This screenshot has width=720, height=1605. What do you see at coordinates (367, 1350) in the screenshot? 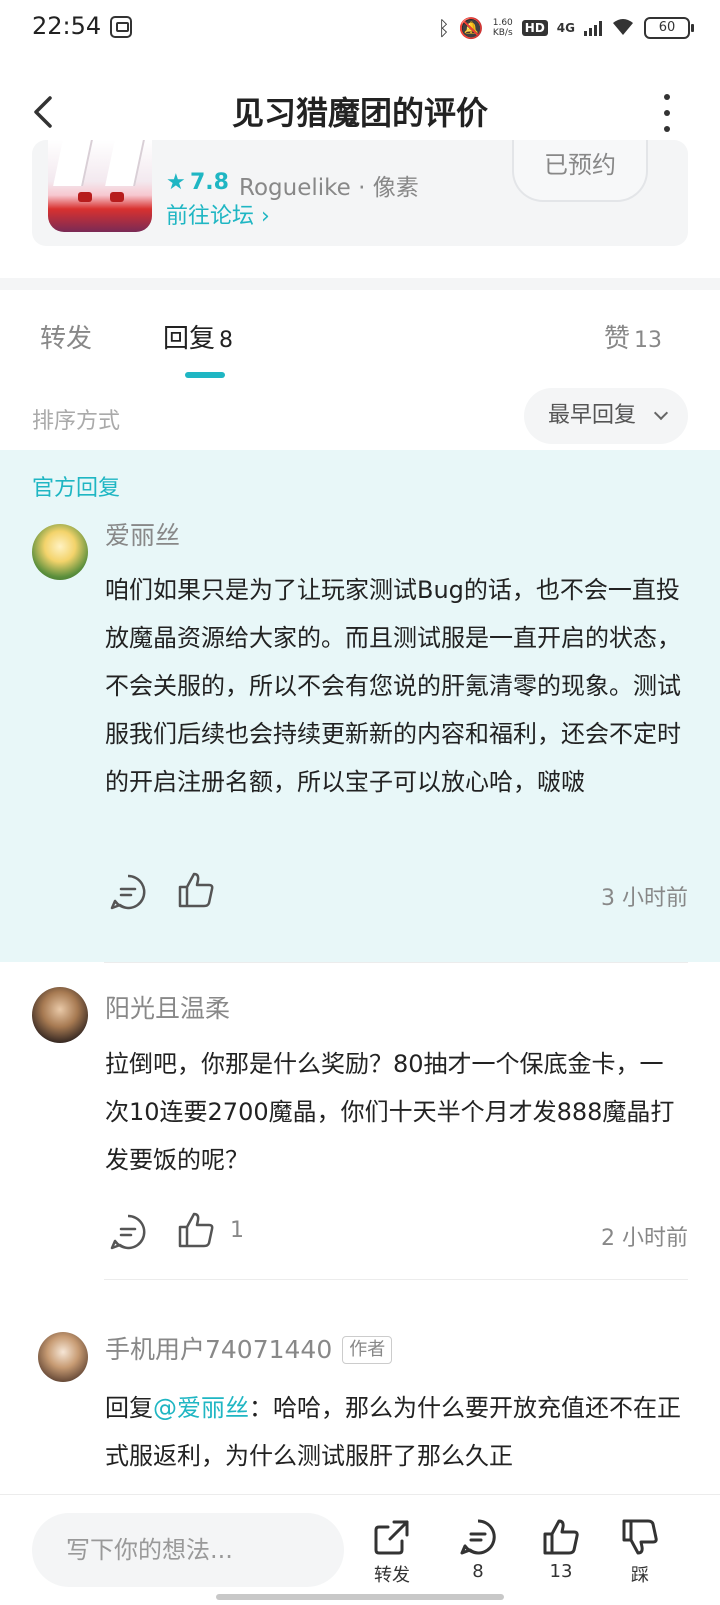
I see `author-badge: 作者` at bounding box center [367, 1350].